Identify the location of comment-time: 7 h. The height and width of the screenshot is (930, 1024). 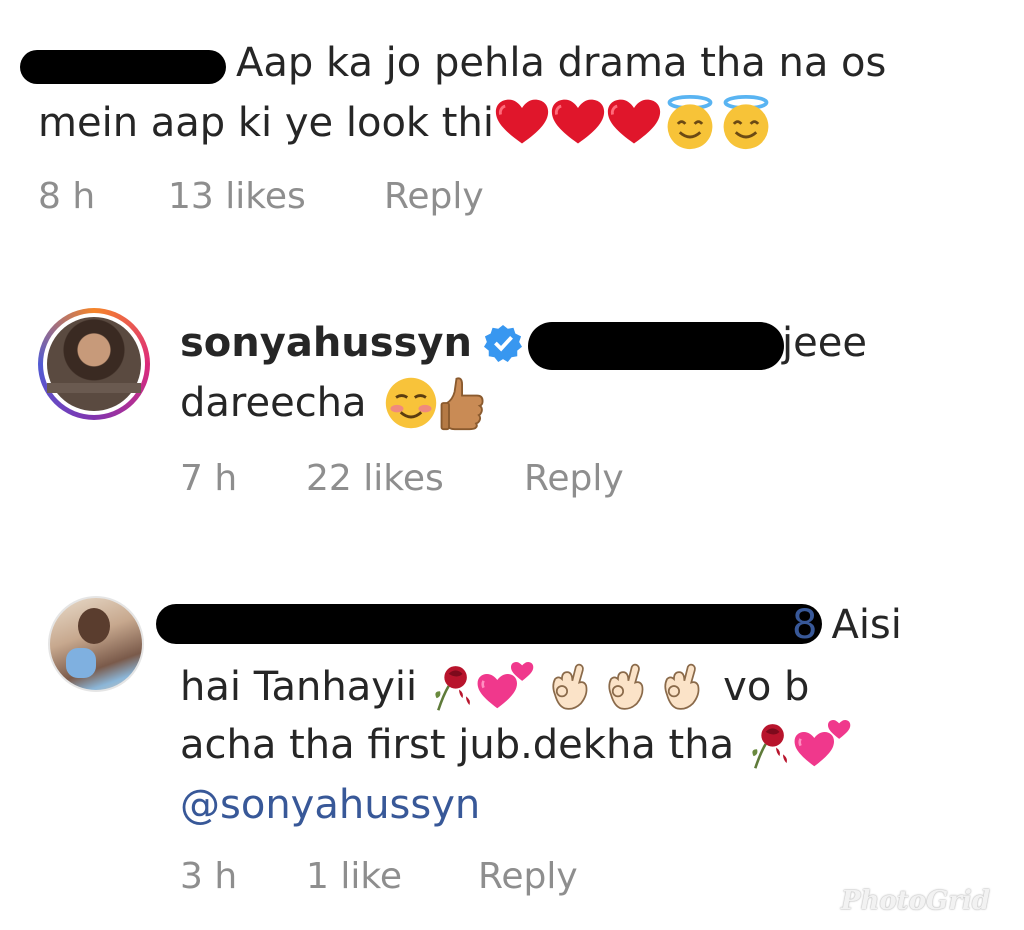
(209, 478).